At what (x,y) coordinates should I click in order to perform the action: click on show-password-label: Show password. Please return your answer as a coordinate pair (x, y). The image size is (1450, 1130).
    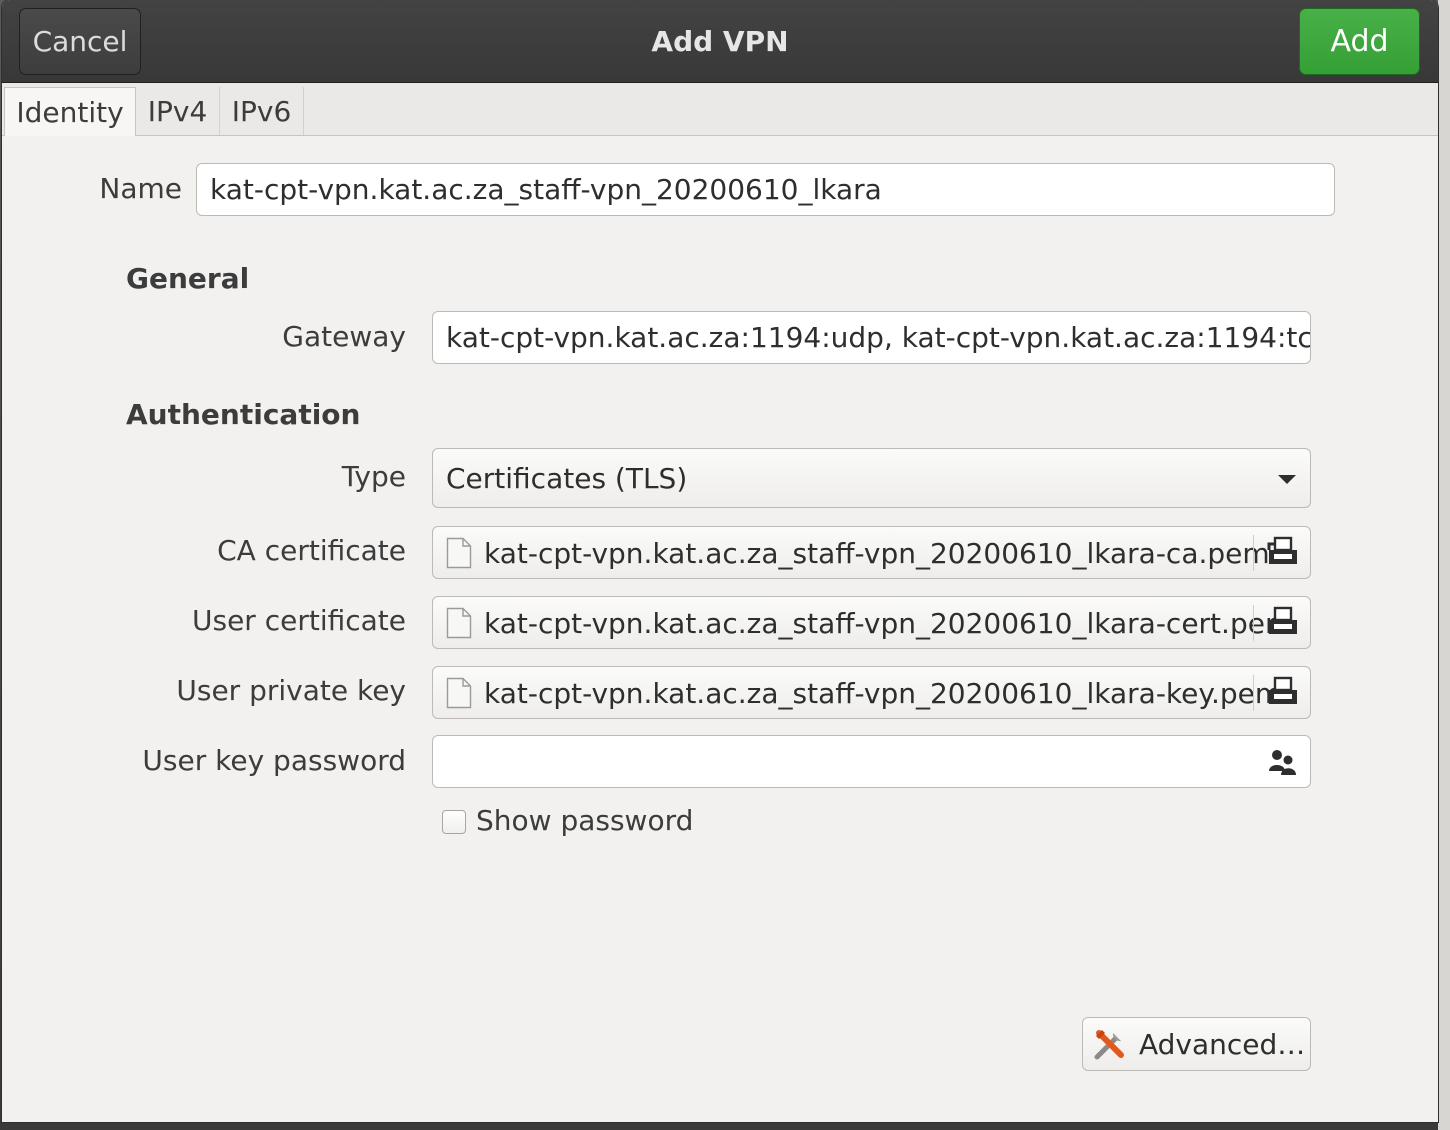
    Looking at the image, I should click on (584, 820).